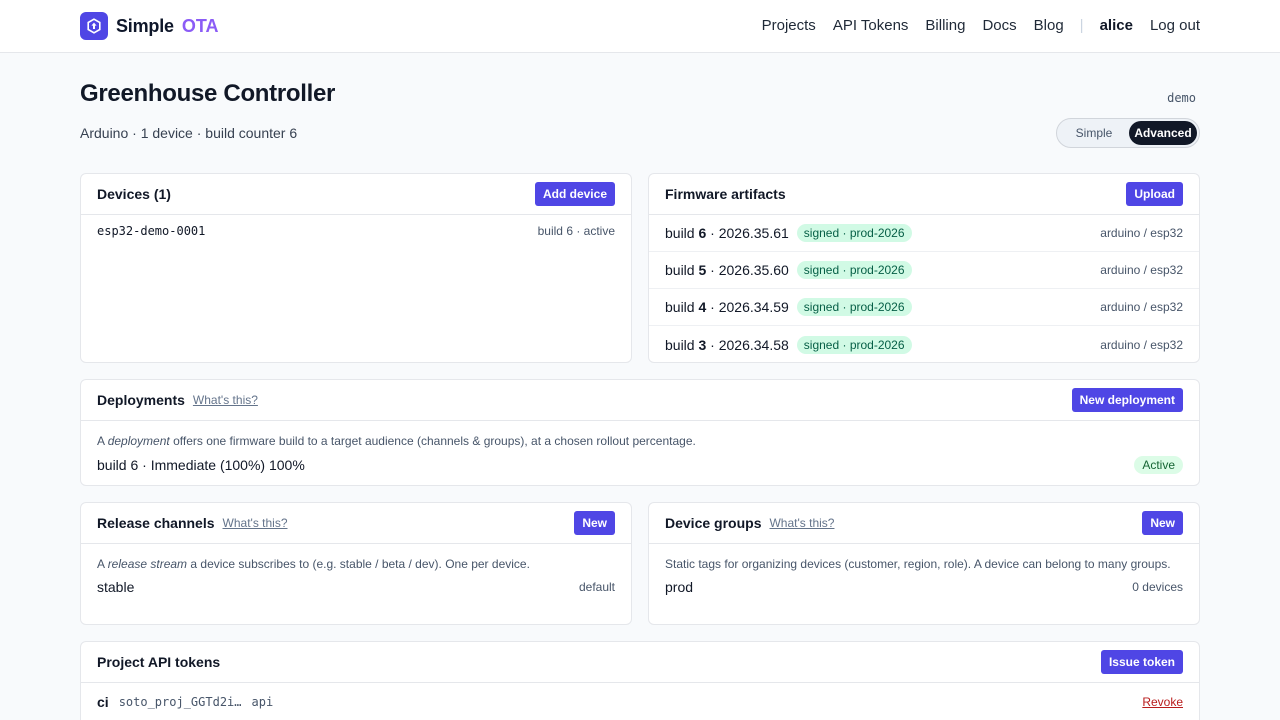 This screenshot has width=1280, height=720. I want to click on deployments-help-link: What's this?, so click(225, 400).